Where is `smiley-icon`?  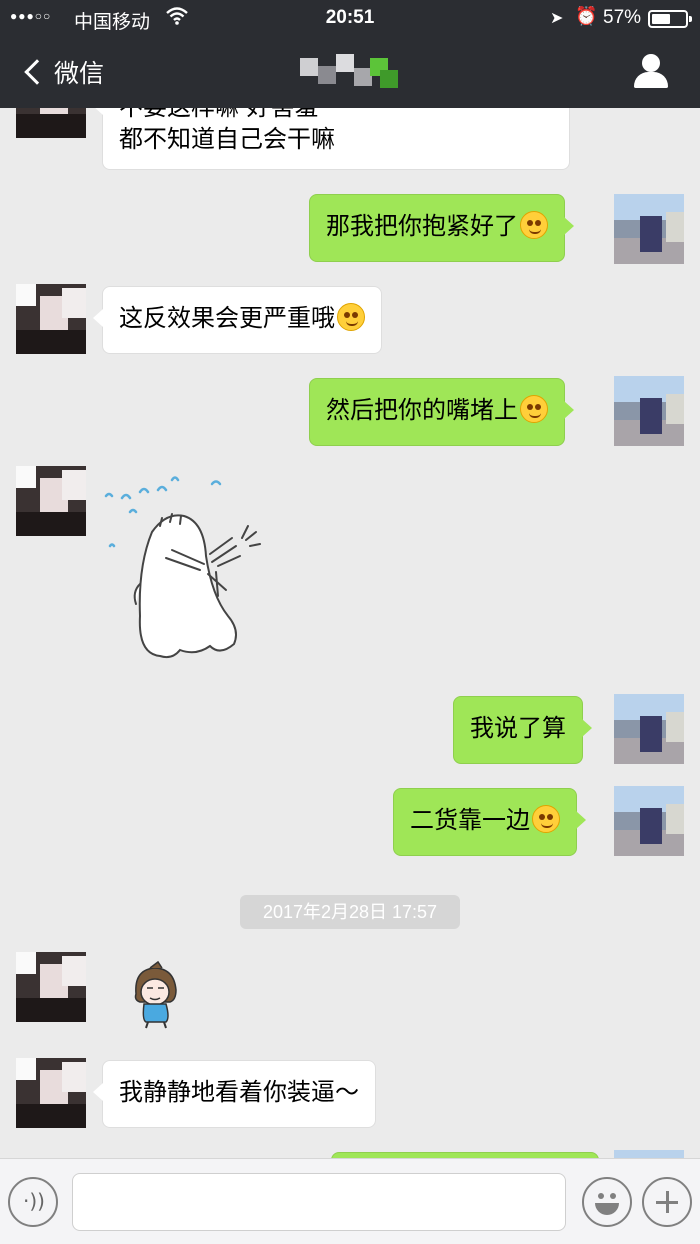
smiley-icon is located at coordinates (607, 1209).